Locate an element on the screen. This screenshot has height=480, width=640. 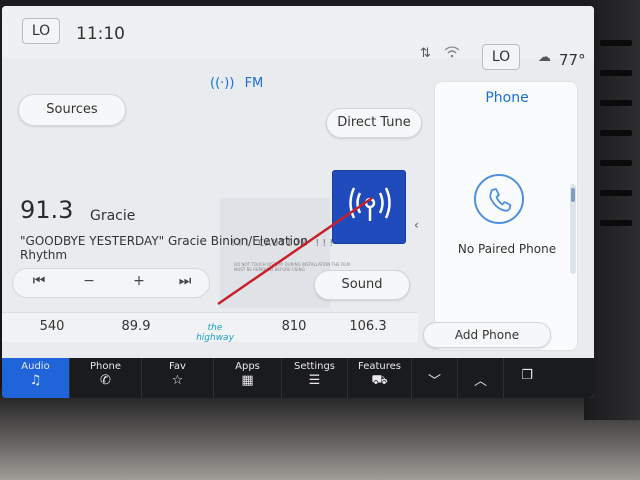
annotation-arrow is located at coordinates (295, 251).